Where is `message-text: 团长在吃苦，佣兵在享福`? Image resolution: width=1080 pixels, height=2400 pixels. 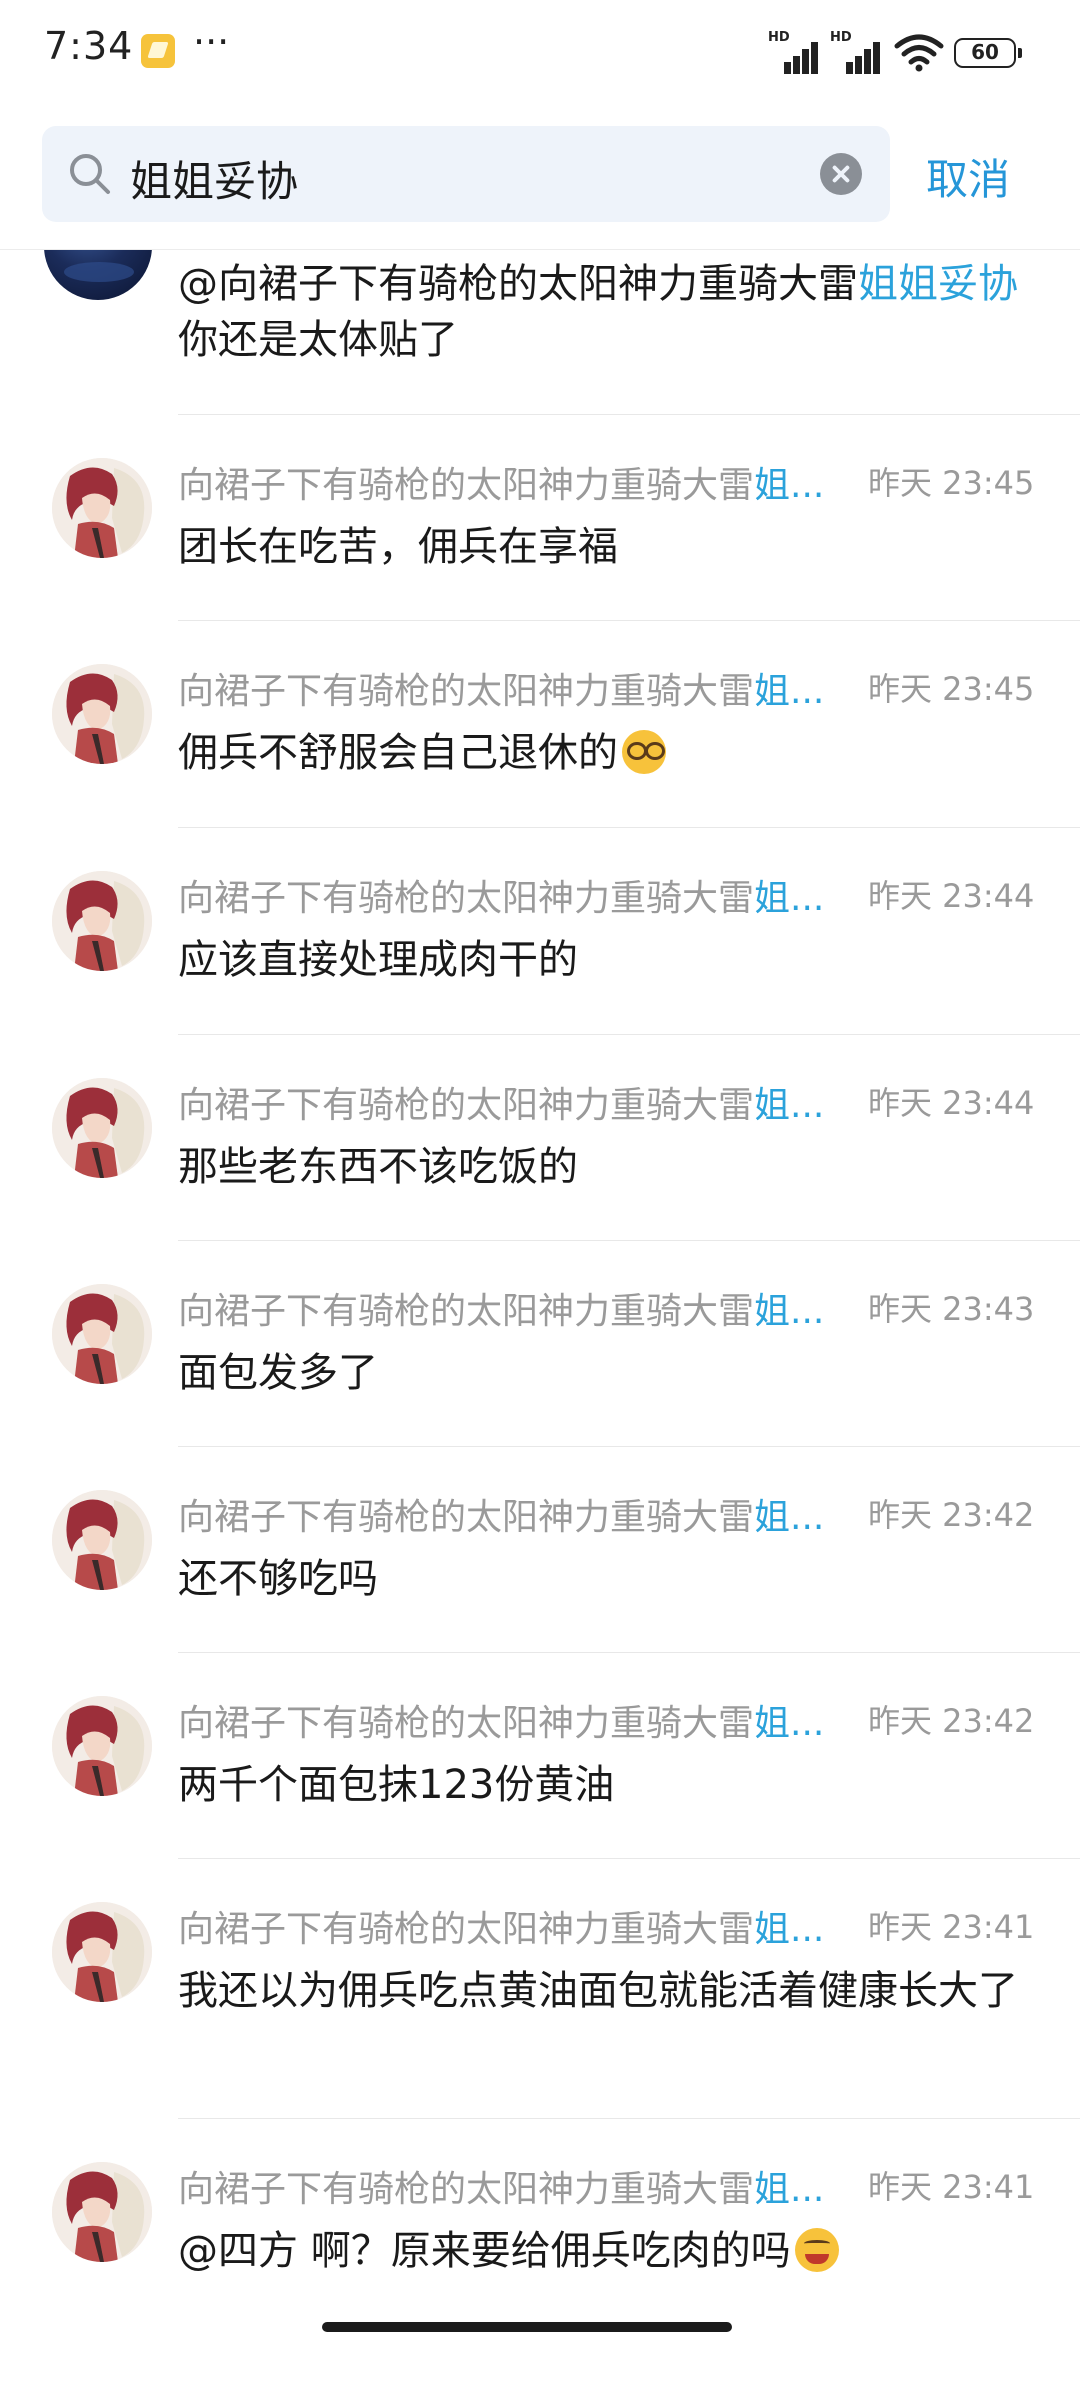 message-text: 团长在吃苦，佣兵在享福 is located at coordinates (398, 547).